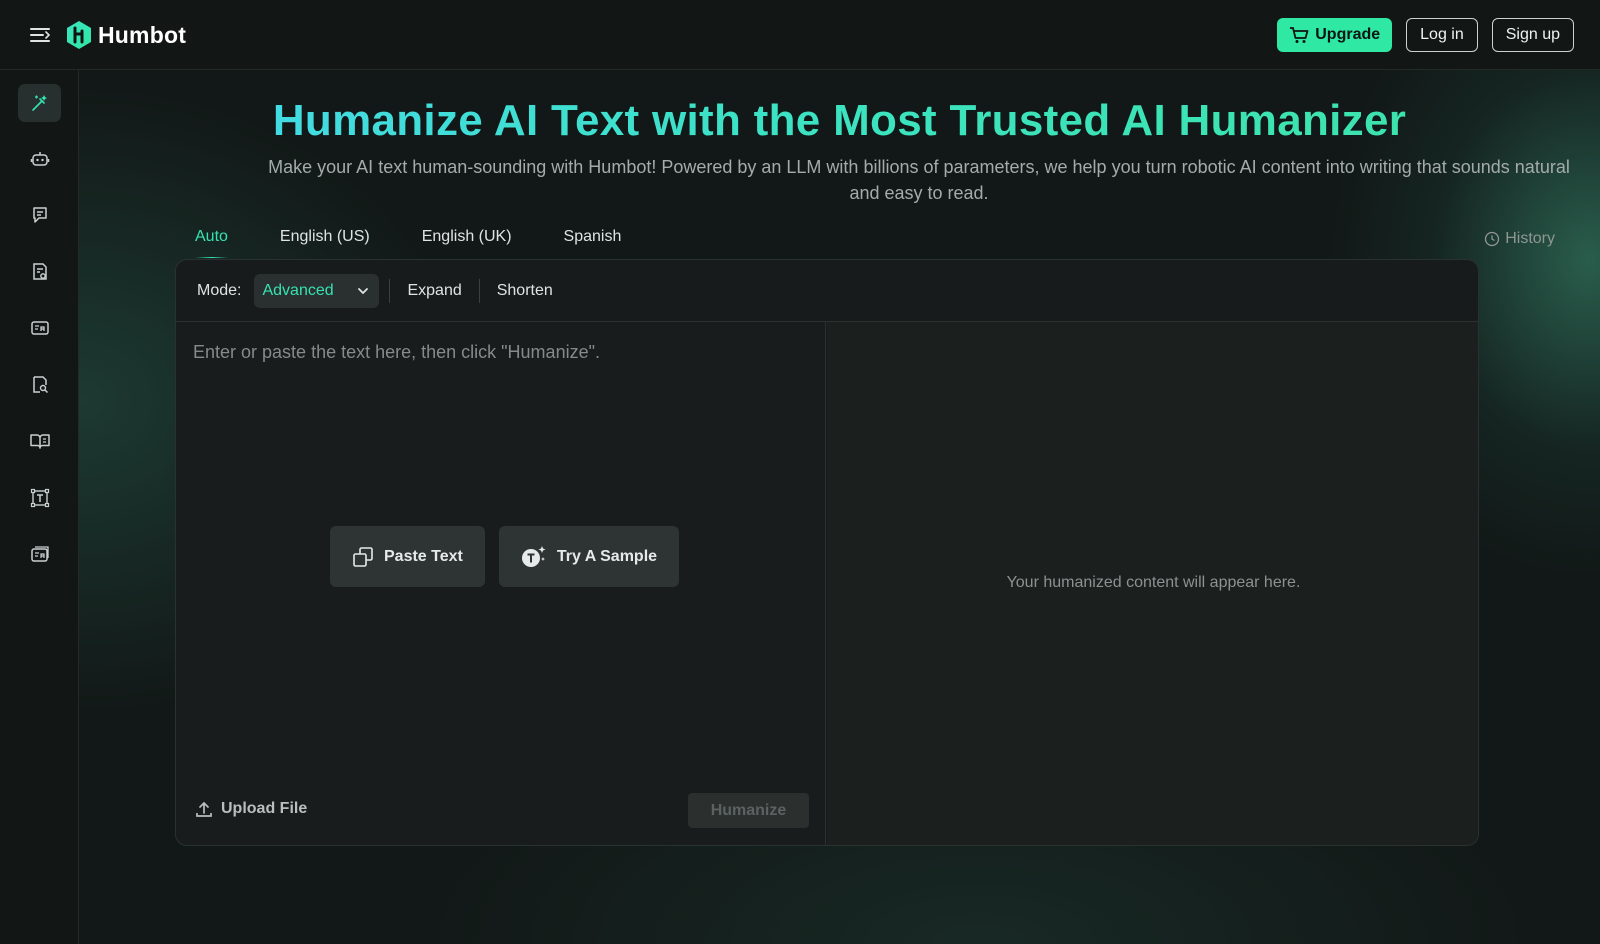 This screenshot has height=944, width=1600. I want to click on chat-doc-icon, so click(39, 215).